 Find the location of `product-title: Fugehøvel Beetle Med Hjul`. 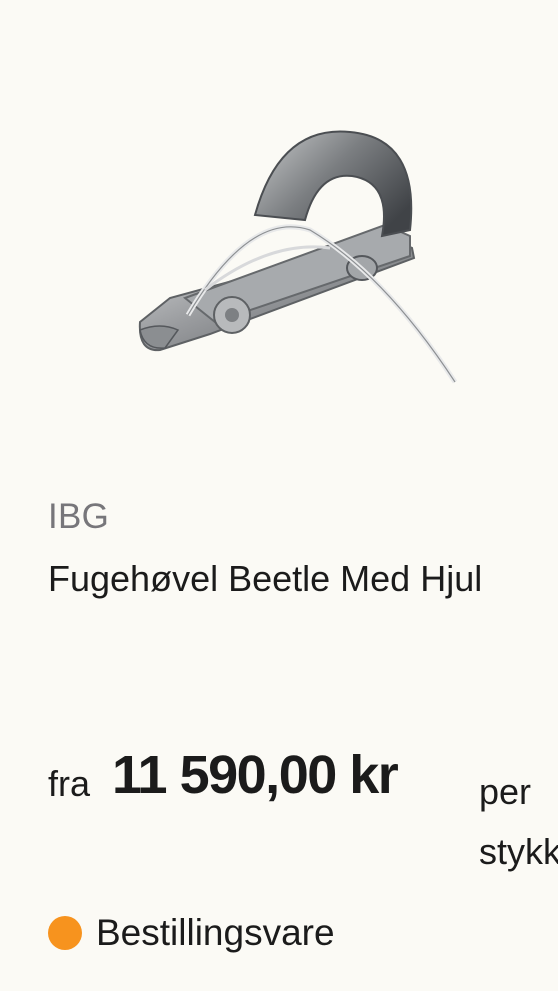

product-title: Fugehøvel Beetle Med Hjul is located at coordinates (283, 579).